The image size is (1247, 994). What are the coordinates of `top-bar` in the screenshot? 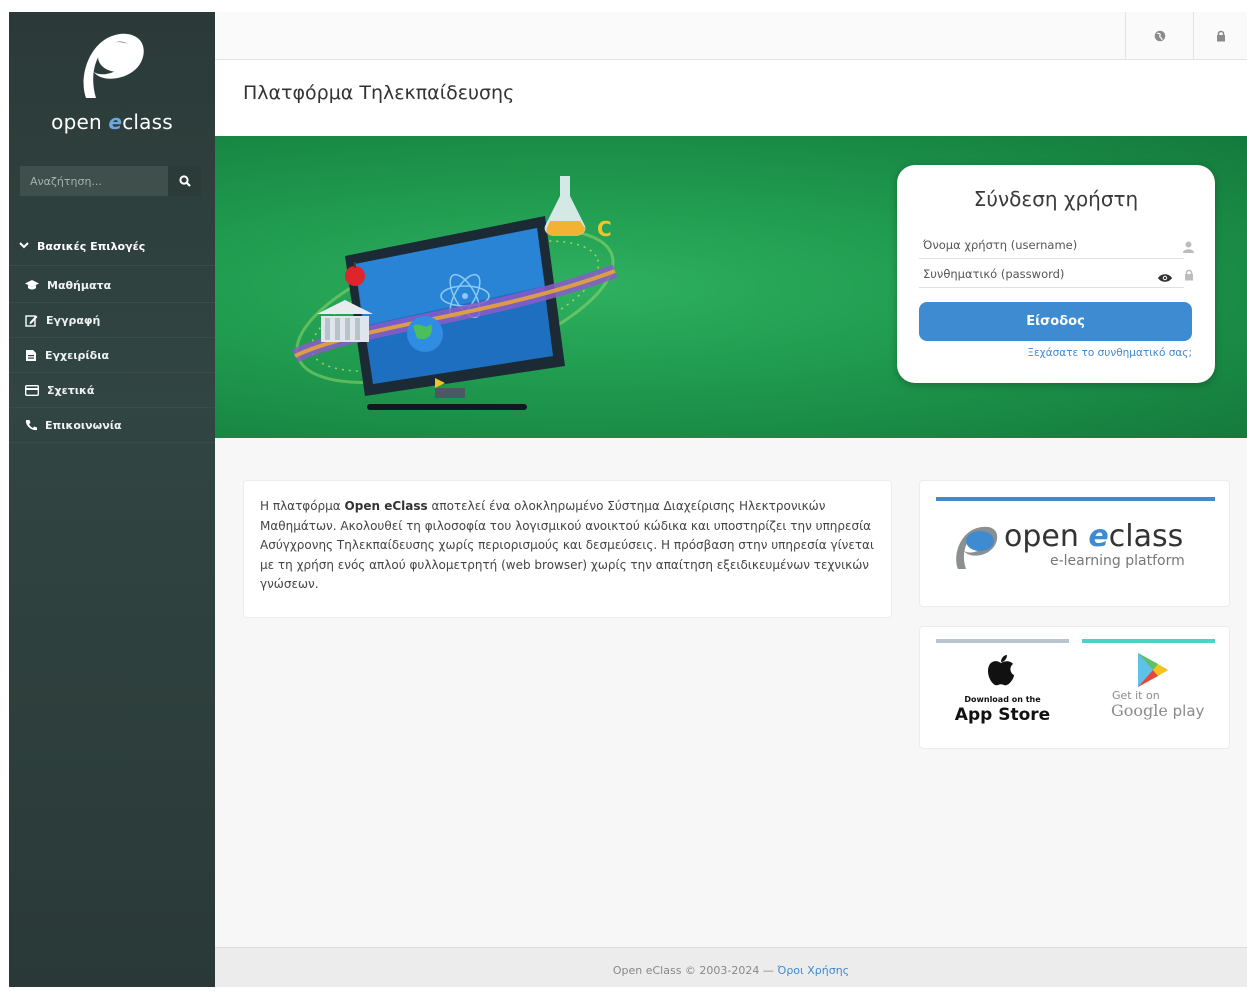 It's located at (731, 36).